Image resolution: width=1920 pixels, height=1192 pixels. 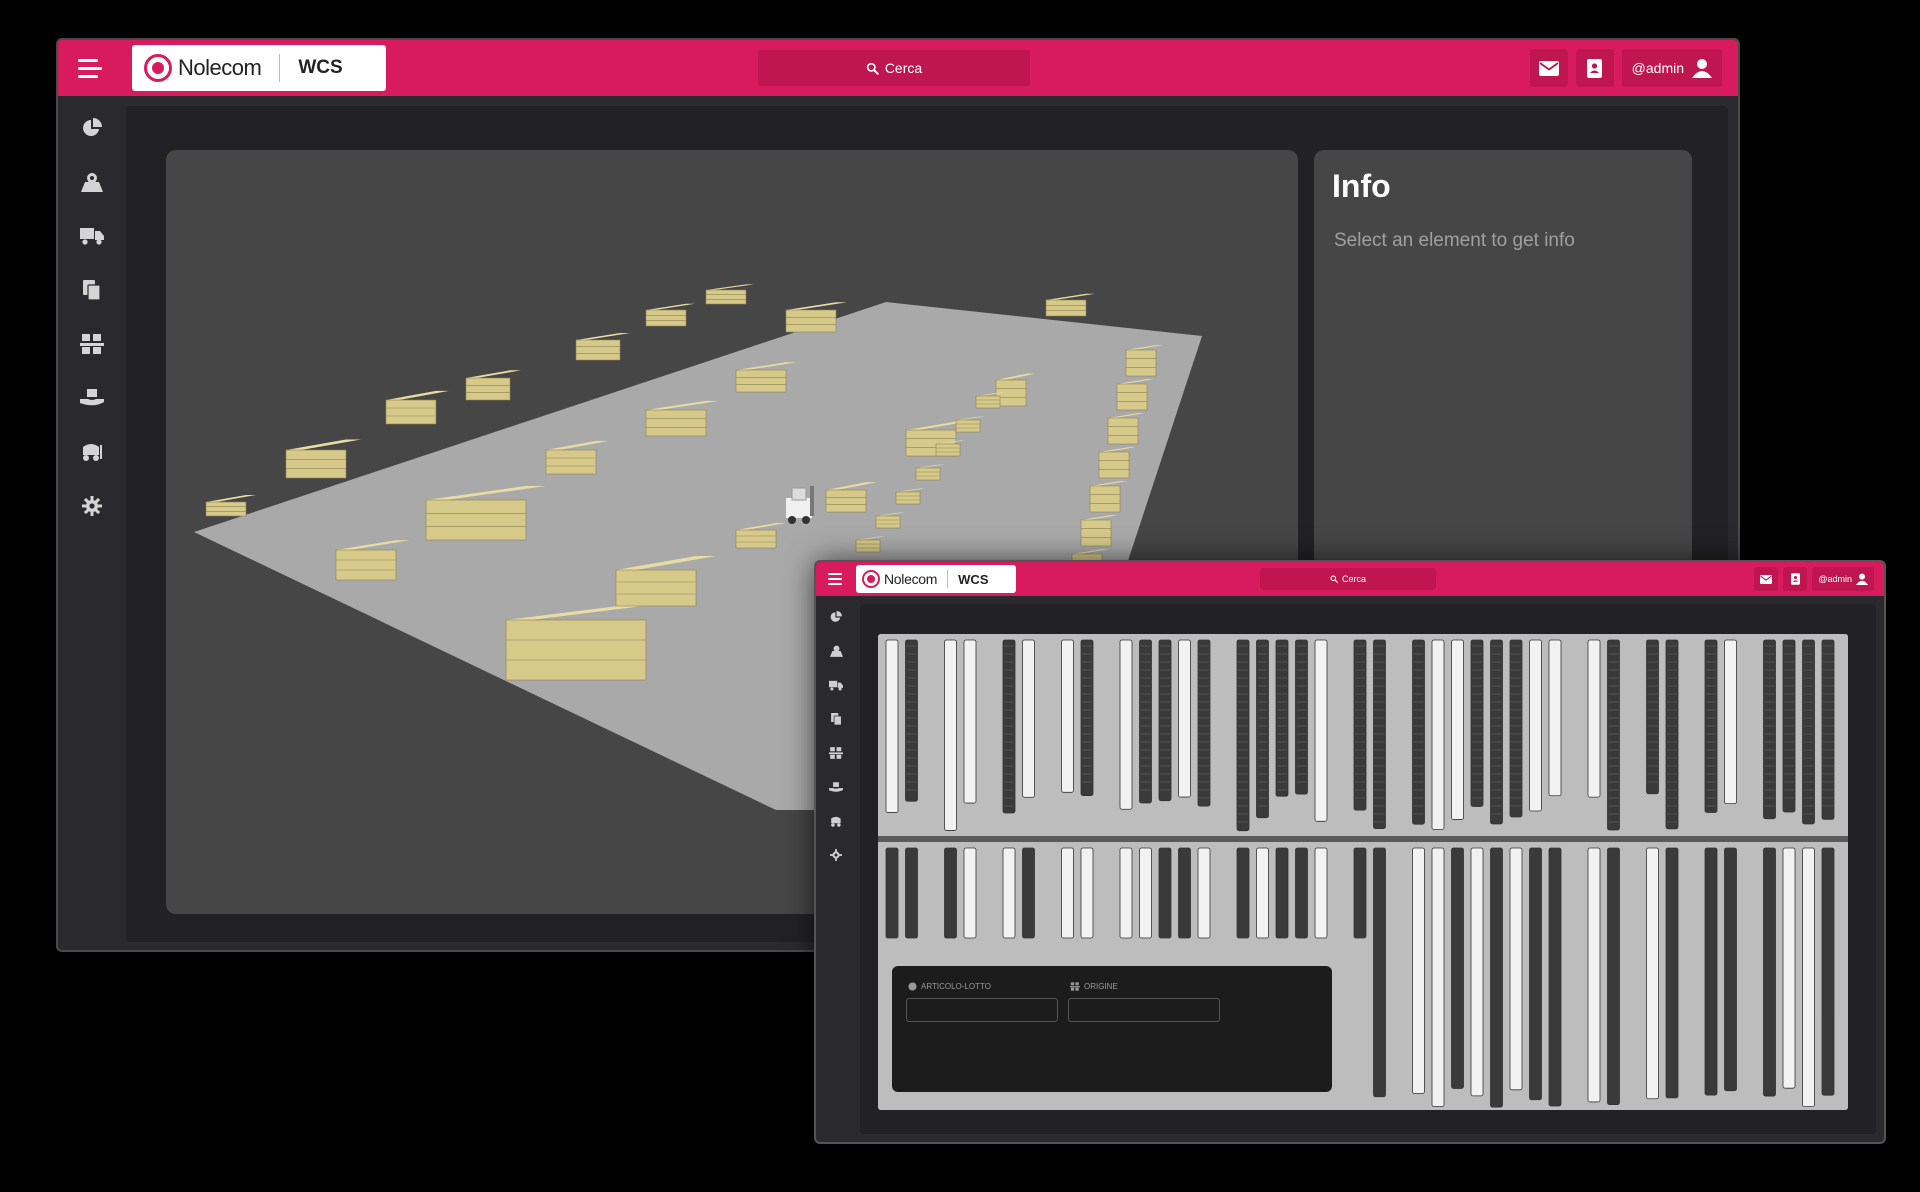 I want to click on map-location-icon, so click(x=92, y=182).